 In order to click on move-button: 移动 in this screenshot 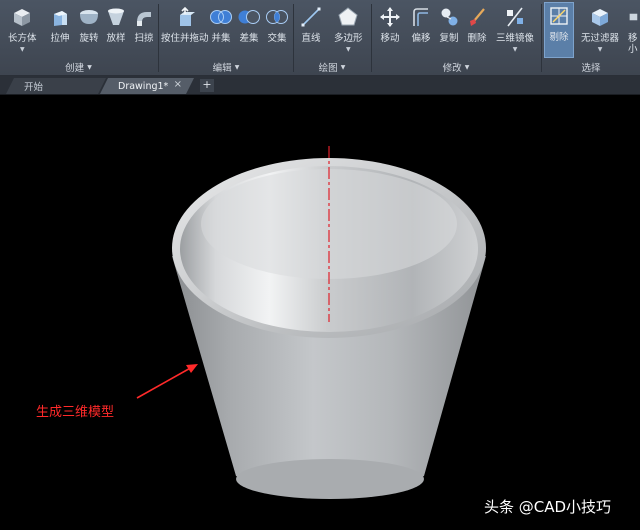, I will do `click(390, 24)`.